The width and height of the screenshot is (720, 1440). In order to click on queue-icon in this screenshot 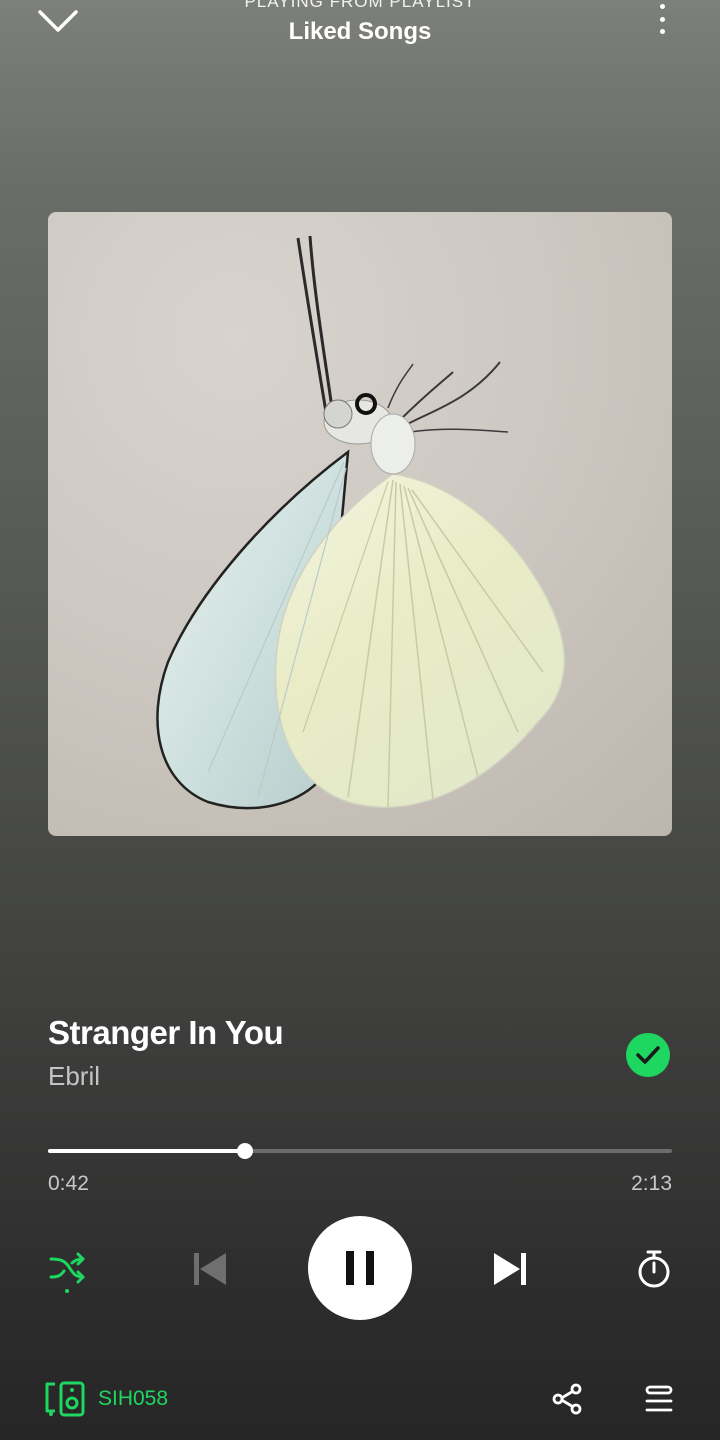, I will do `click(659, 1398)`.